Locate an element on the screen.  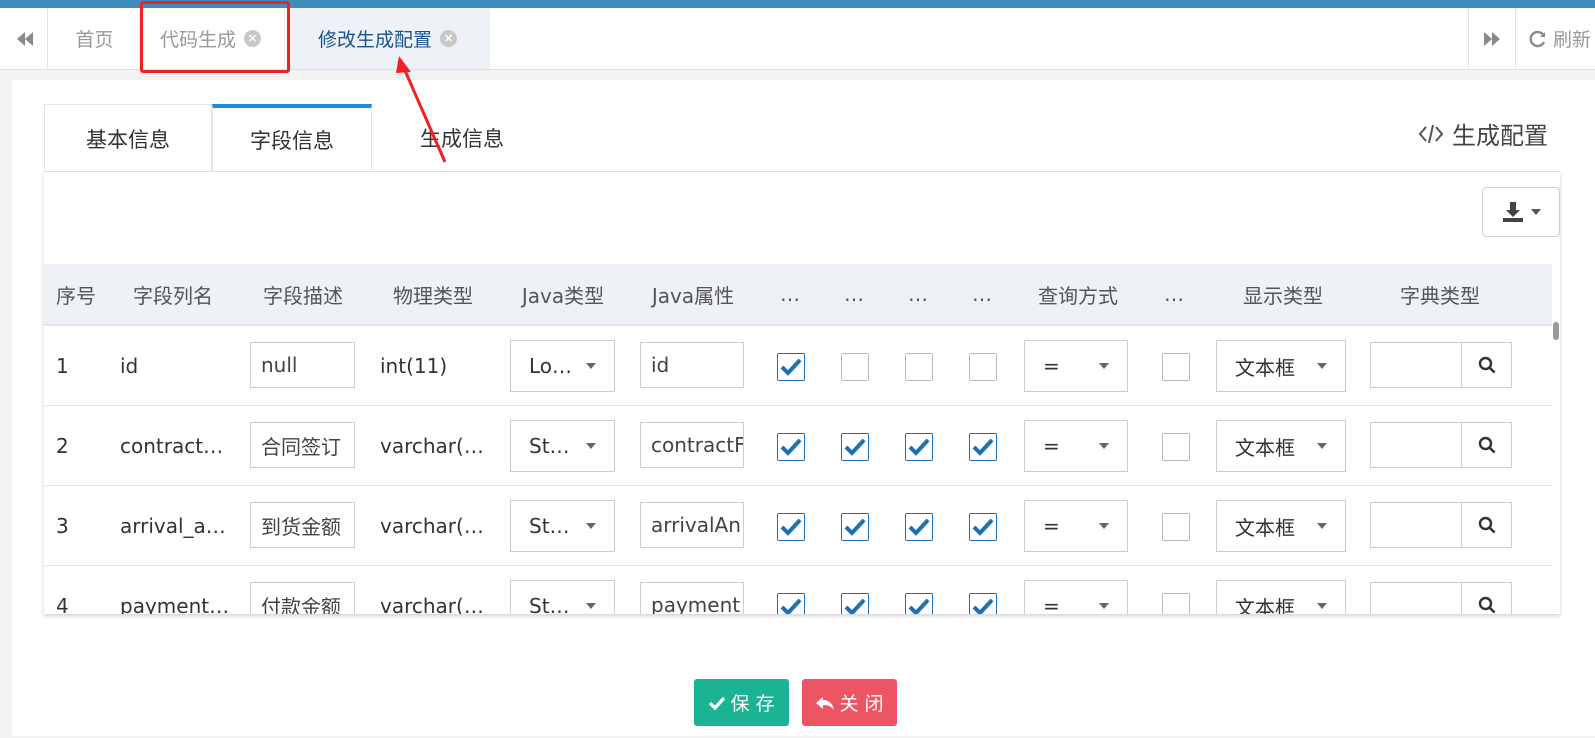
java-prop-input: payment is located at coordinates (692, 598).